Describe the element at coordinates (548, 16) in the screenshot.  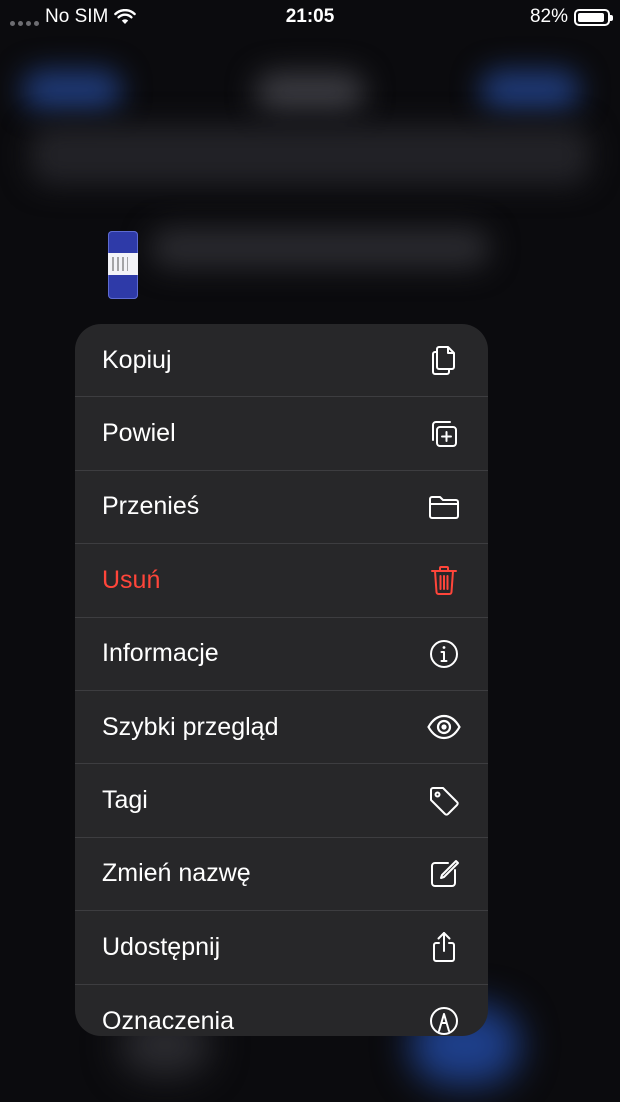
I see `battery-percent: 82%` at that location.